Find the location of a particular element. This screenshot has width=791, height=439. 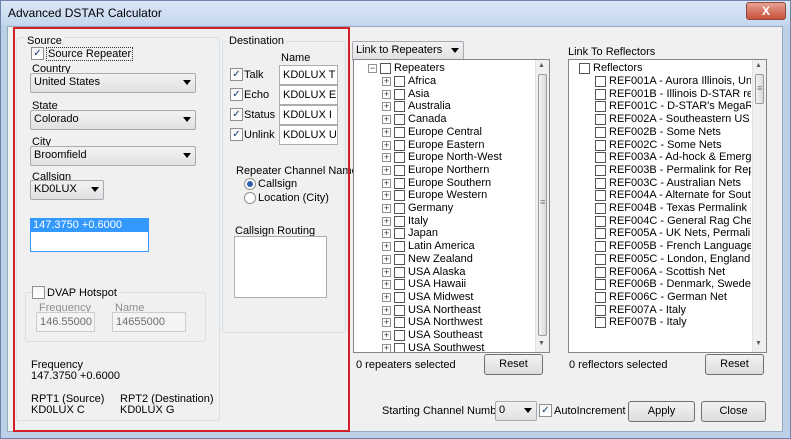

tree-item: + Europe Western is located at coordinates (444, 195).